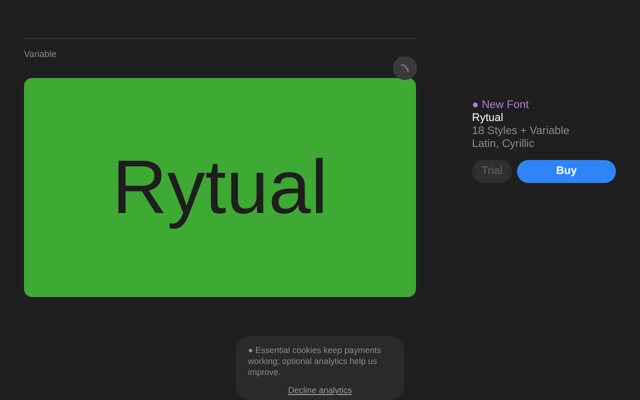  What do you see at coordinates (504, 144) in the screenshot?
I see `script-support: Latin, Cyrillic` at bounding box center [504, 144].